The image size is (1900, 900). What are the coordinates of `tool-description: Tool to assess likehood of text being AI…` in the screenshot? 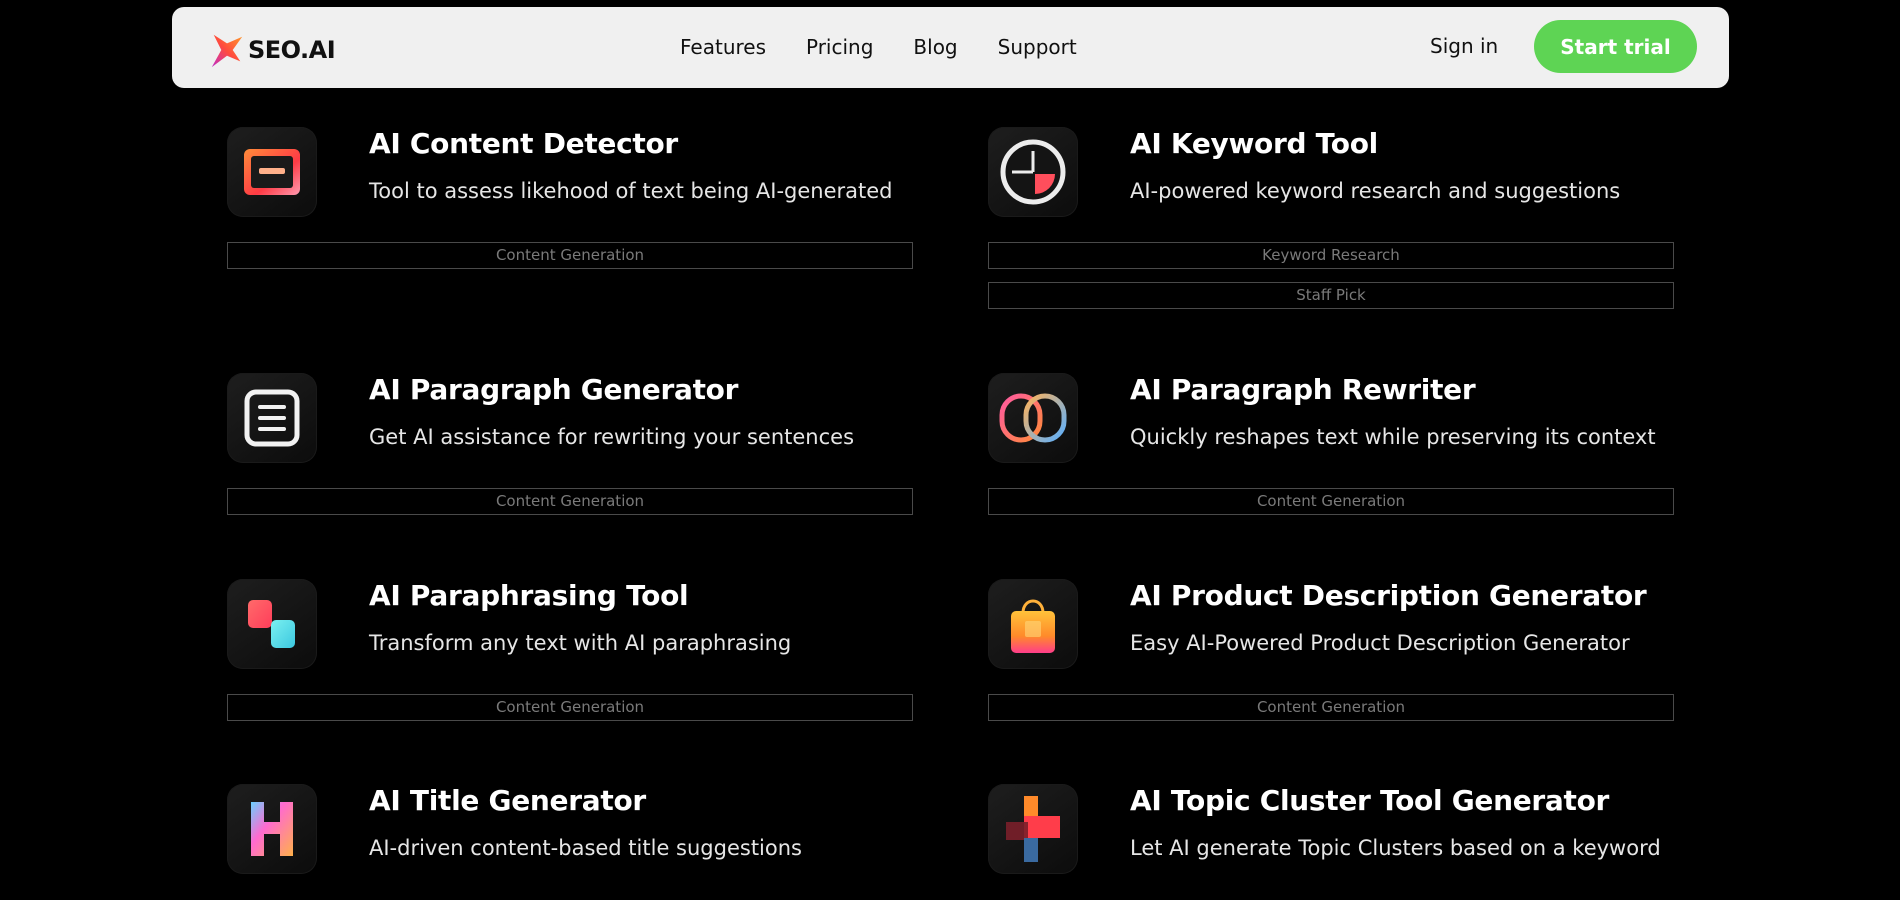 It's located at (631, 191).